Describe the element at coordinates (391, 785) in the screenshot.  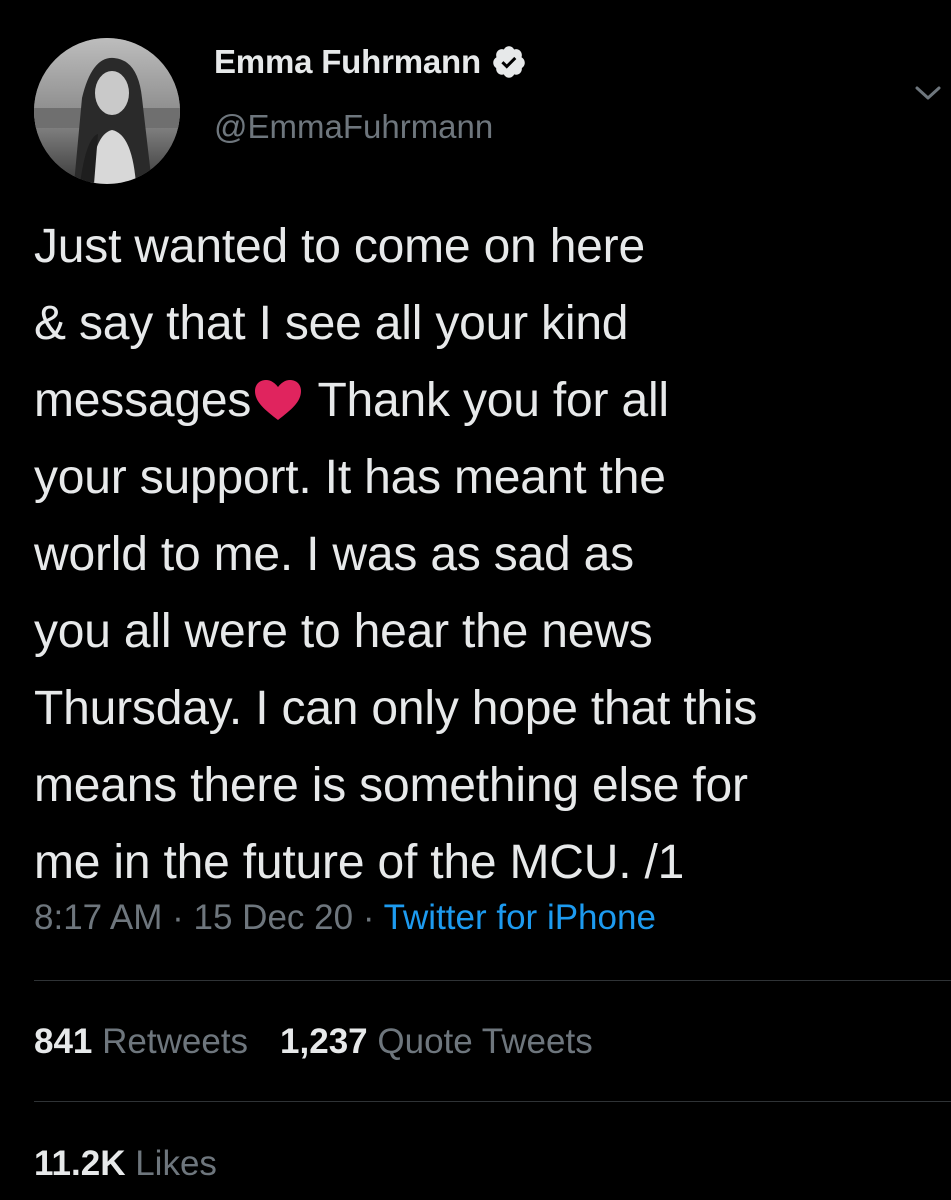
I see `tweet-text-line: means there is something else for` at that location.